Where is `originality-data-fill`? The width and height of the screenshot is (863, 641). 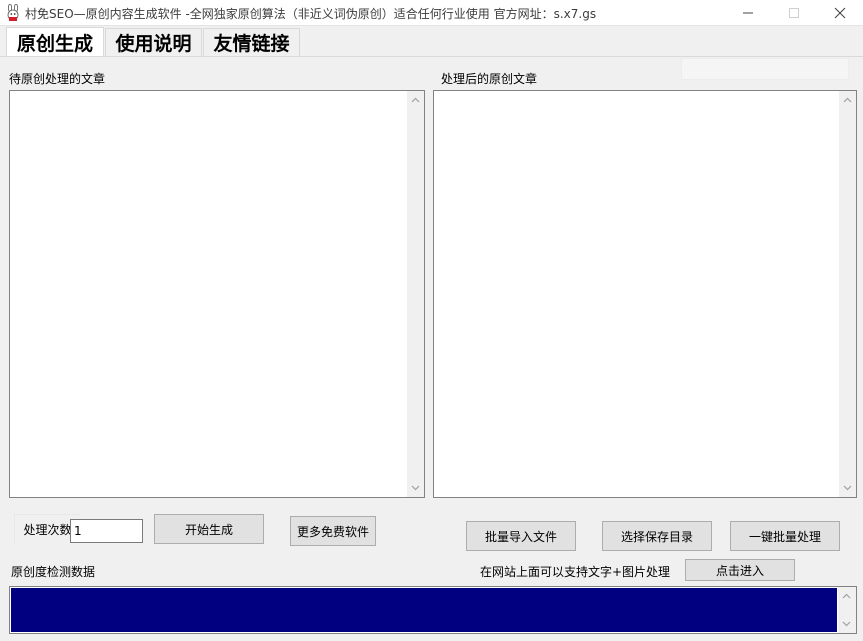
originality-data-fill is located at coordinates (424, 610).